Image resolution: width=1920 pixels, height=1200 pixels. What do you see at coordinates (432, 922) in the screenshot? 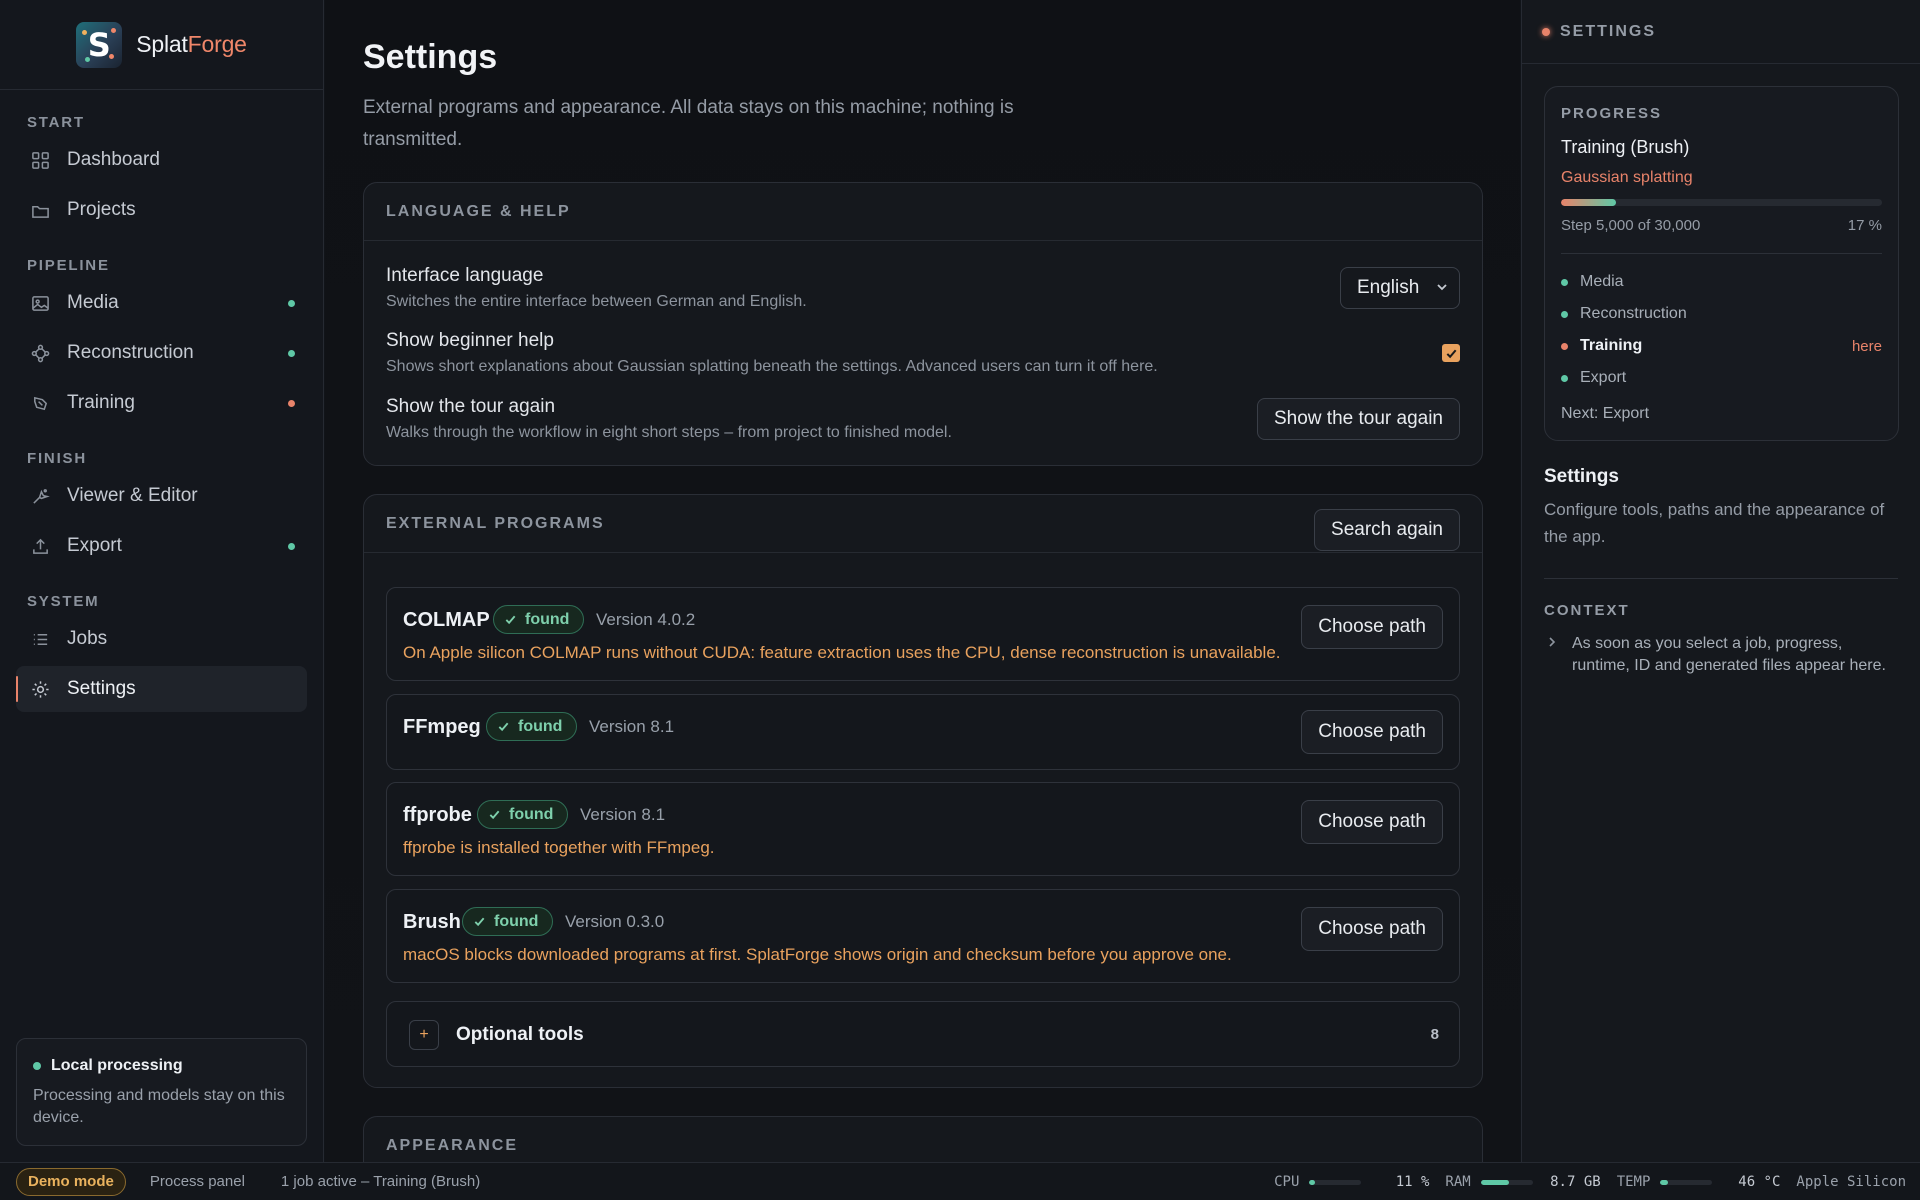
I see `program-name: Brush` at bounding box center [432, 922].